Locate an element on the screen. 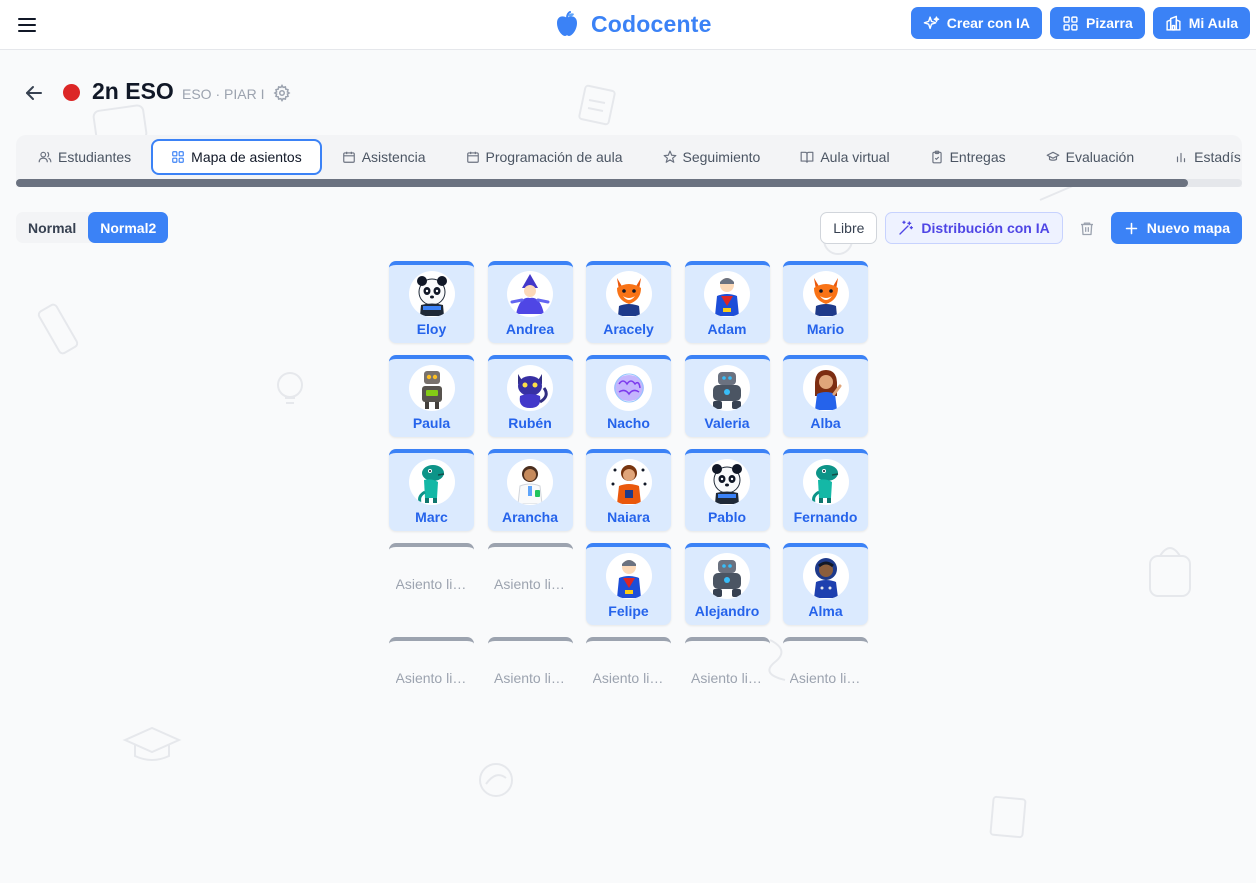 This screenshot has height=883, width=1256. delete-map-button is located at coordinates (1087, 228).